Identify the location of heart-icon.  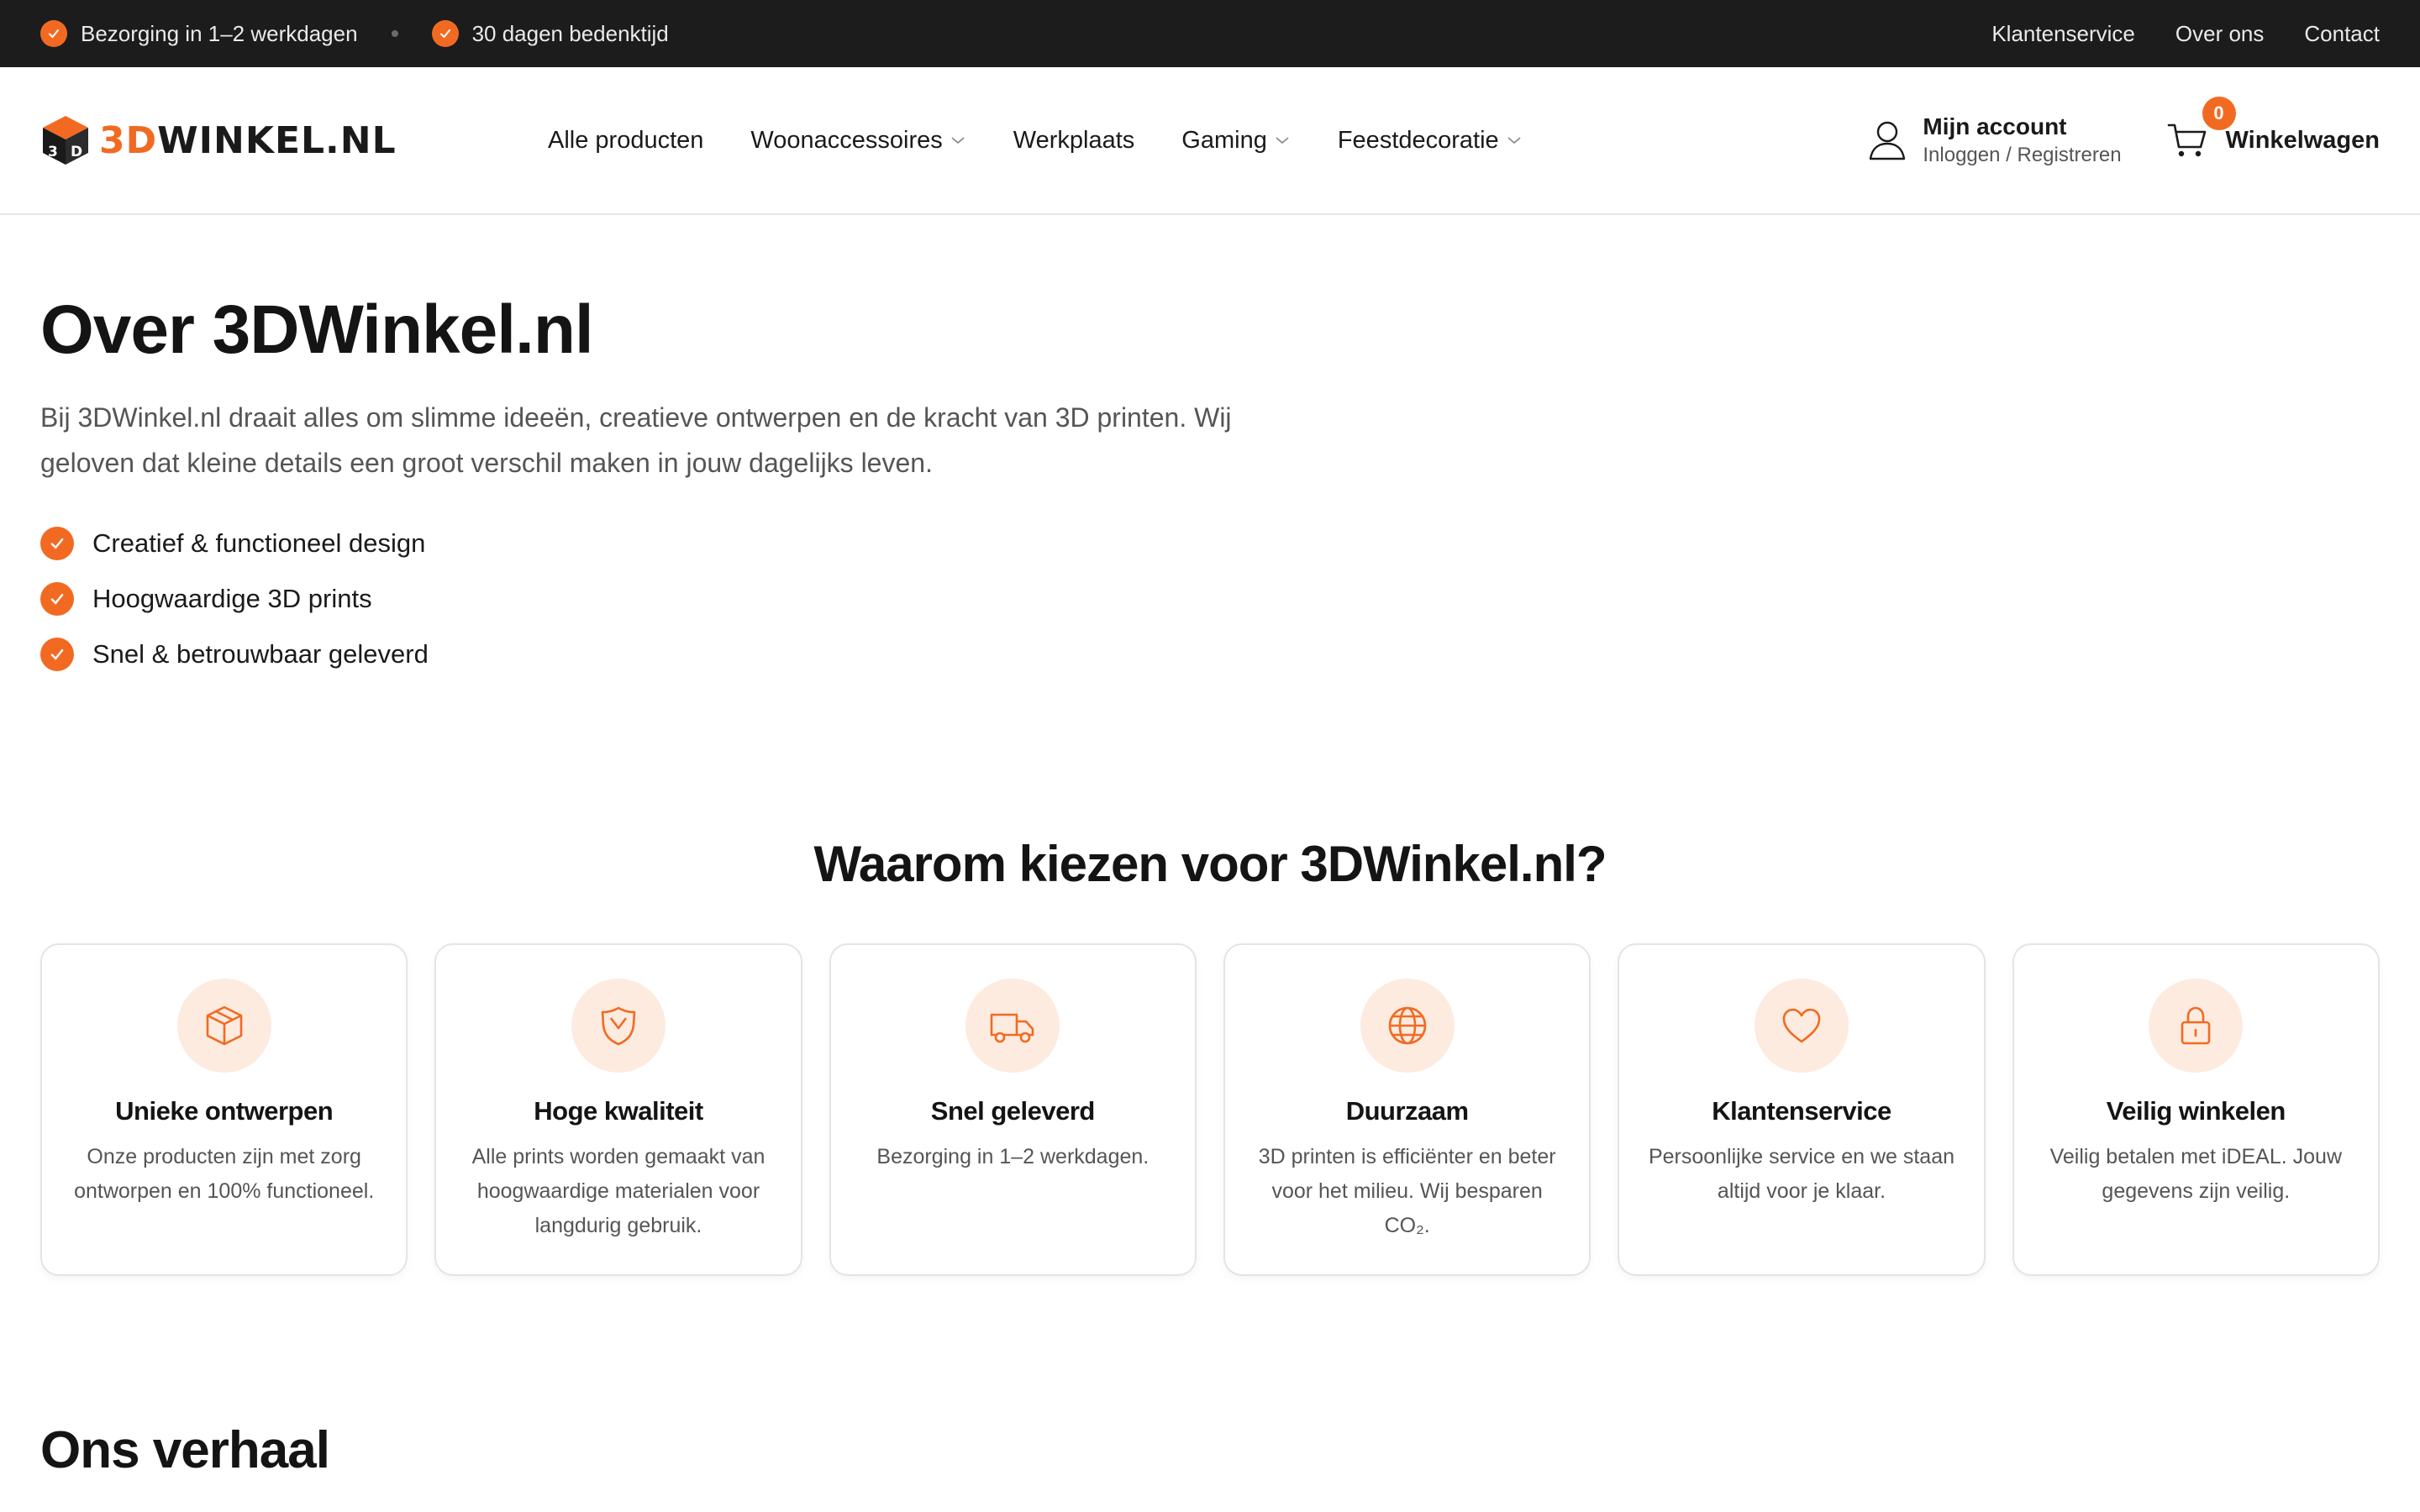
(1801, 1026).